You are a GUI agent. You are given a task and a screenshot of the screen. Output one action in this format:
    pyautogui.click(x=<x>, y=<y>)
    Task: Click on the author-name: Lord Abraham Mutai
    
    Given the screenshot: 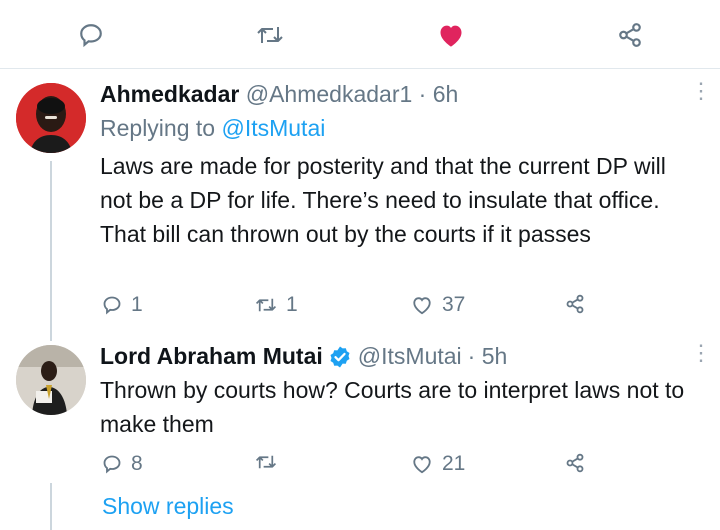 What is the action you would take?
    pyautogui.click(x=211, y=356)
    